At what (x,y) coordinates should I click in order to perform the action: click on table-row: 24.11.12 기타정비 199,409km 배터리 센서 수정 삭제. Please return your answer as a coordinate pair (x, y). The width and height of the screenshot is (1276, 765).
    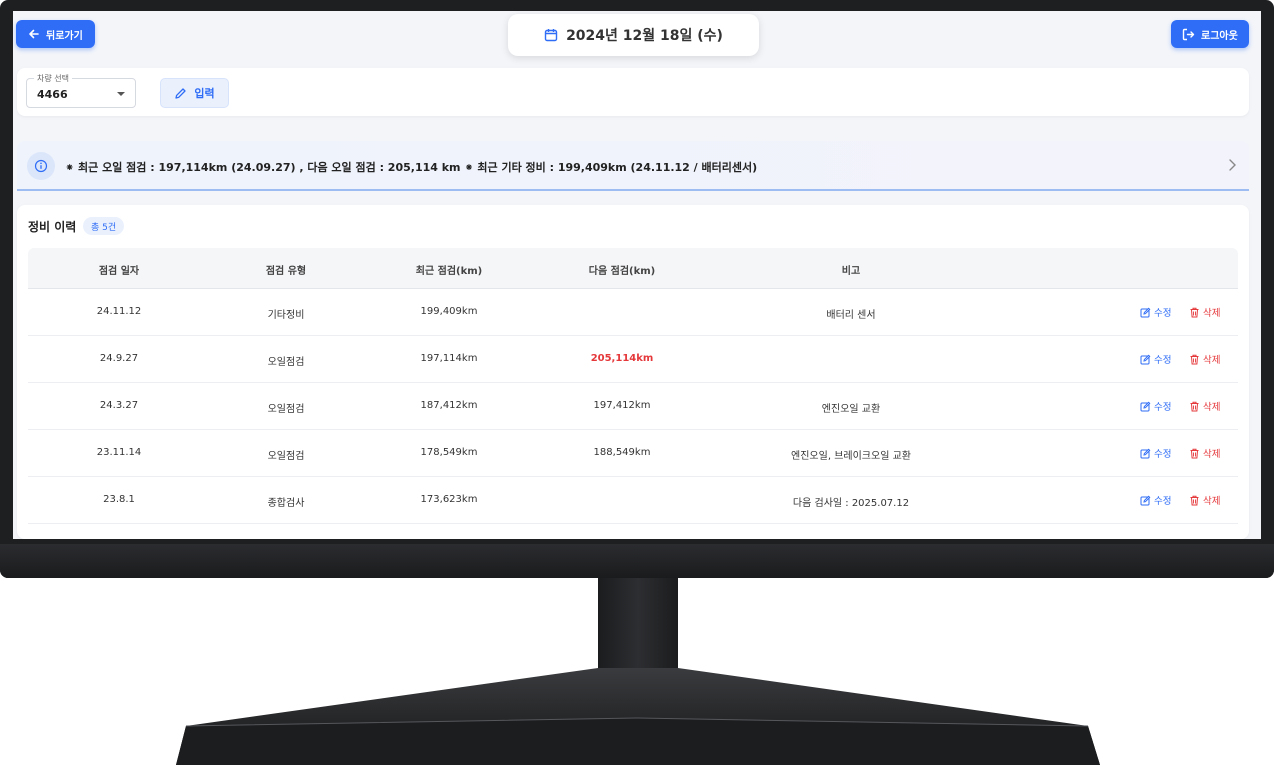
    Looking at the image, I should click on (633, 312).